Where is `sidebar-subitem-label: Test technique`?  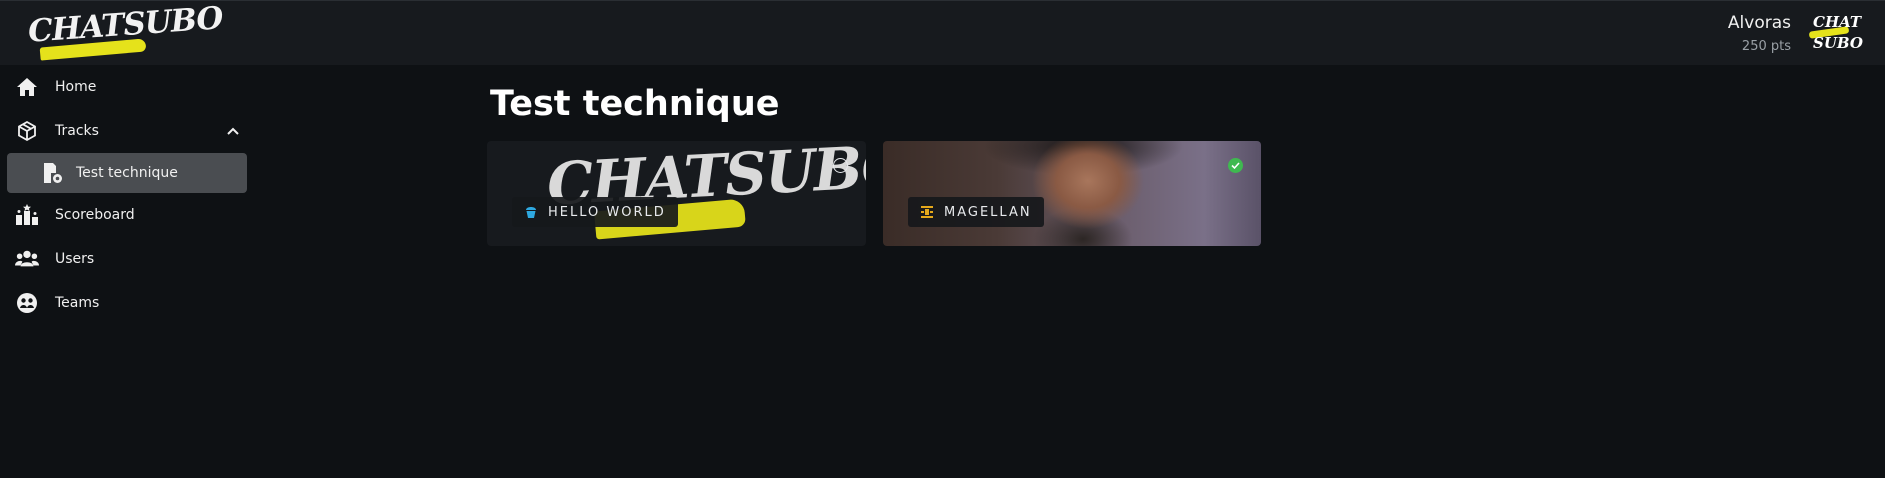
sidebar-subitem-label: Test technique is located at coordinates (127, 173).